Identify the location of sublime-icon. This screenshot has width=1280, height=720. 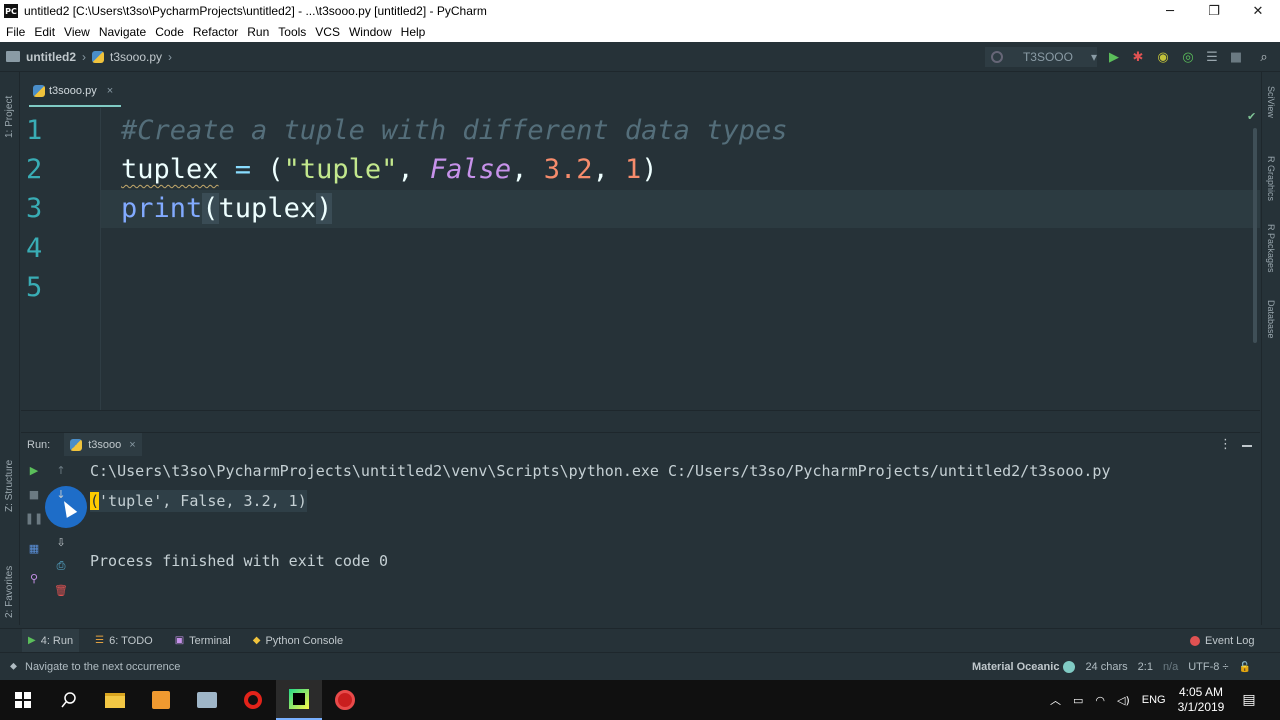
(161, 700).